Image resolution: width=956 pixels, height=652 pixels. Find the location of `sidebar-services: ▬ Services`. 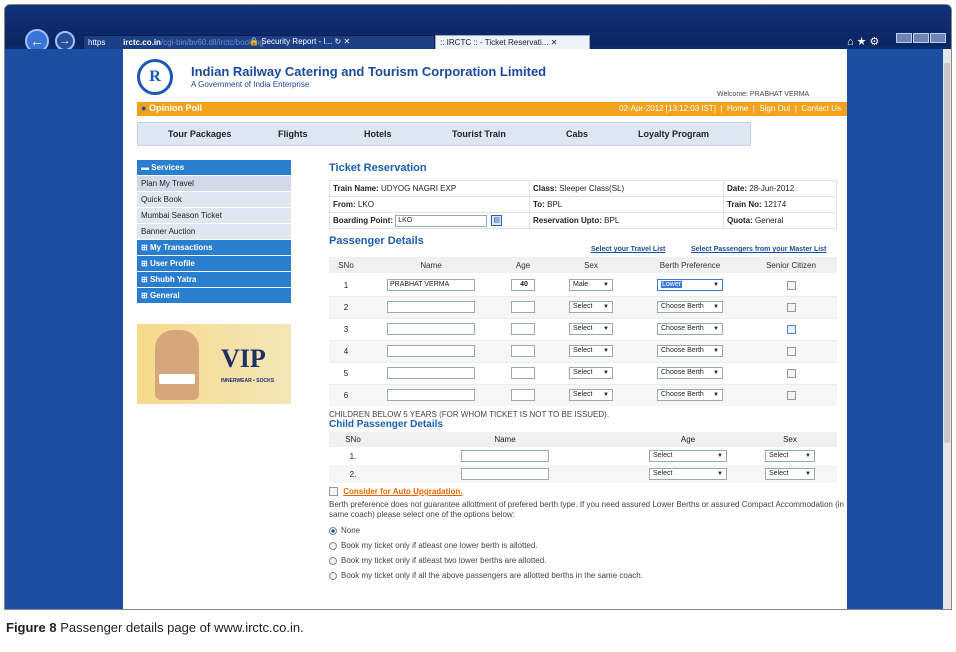

sidebar-services: ▬ Services is located at coordinates (214, 168).